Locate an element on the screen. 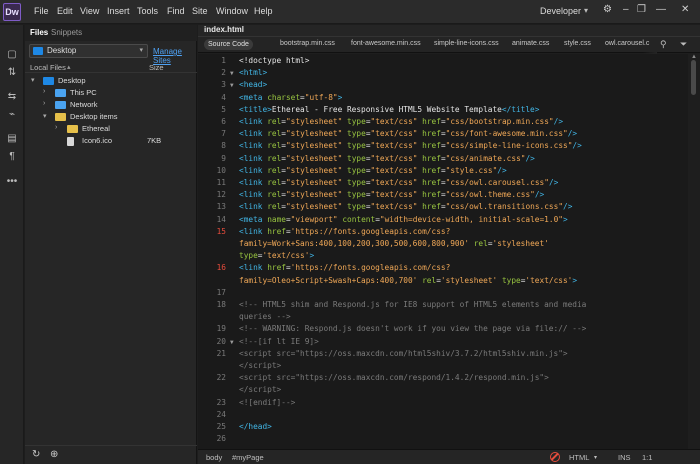  menu-tools: Tools is located at coordinates (147, 11).